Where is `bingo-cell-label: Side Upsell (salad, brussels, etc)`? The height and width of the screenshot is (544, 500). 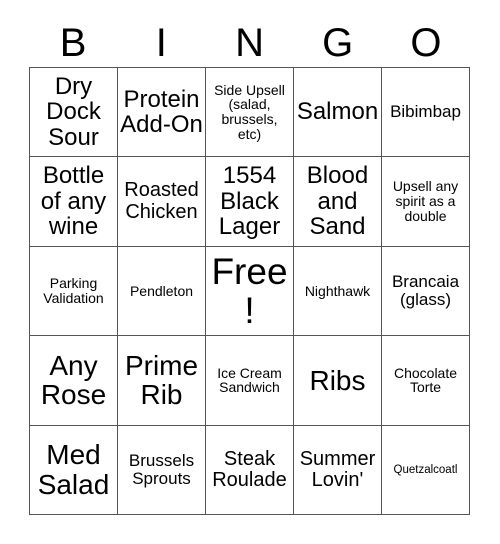
bingo-cell-label: Side Upsell (salad, brussels, etc) is located at coordinates (249, 112).